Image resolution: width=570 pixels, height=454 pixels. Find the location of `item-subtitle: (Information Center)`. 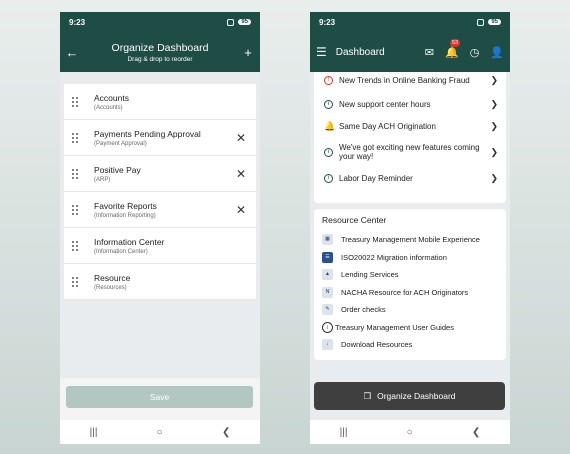

item-subtitle: (Information Center) is located at coordinates (121, 251).